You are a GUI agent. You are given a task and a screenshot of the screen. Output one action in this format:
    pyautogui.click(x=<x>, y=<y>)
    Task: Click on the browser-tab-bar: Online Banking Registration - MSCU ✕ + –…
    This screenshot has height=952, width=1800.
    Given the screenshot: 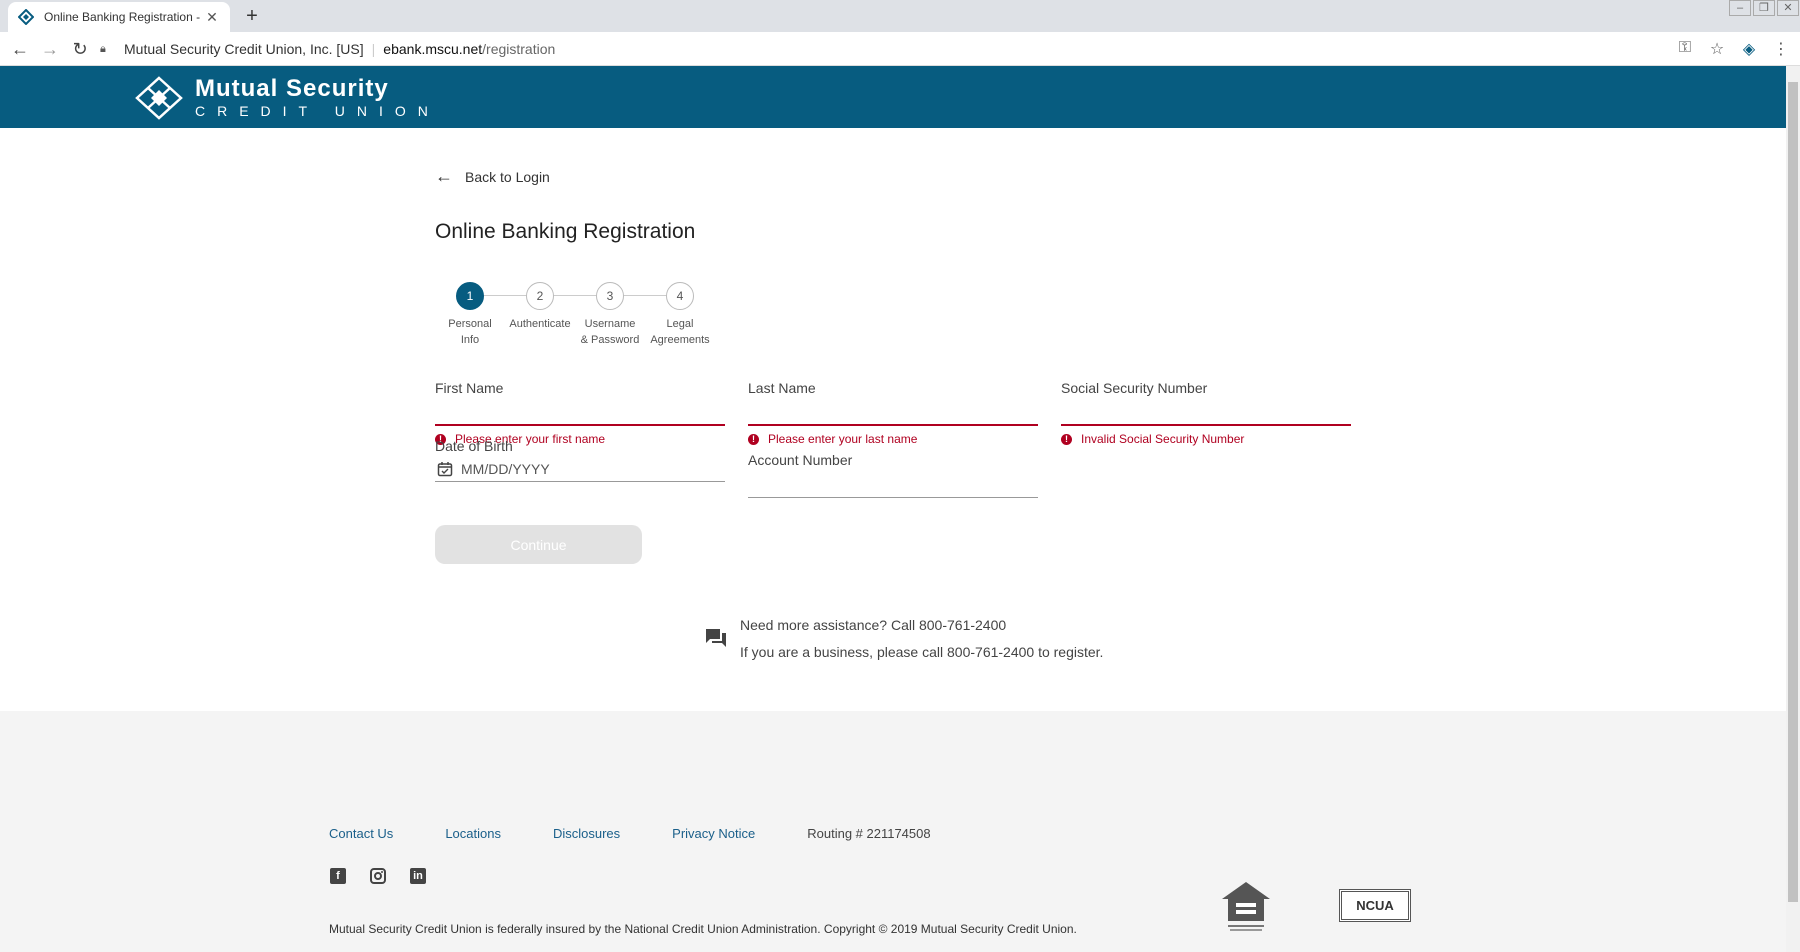 What is the action you would take?
    pyautogui.click(x=900, y=16)
    